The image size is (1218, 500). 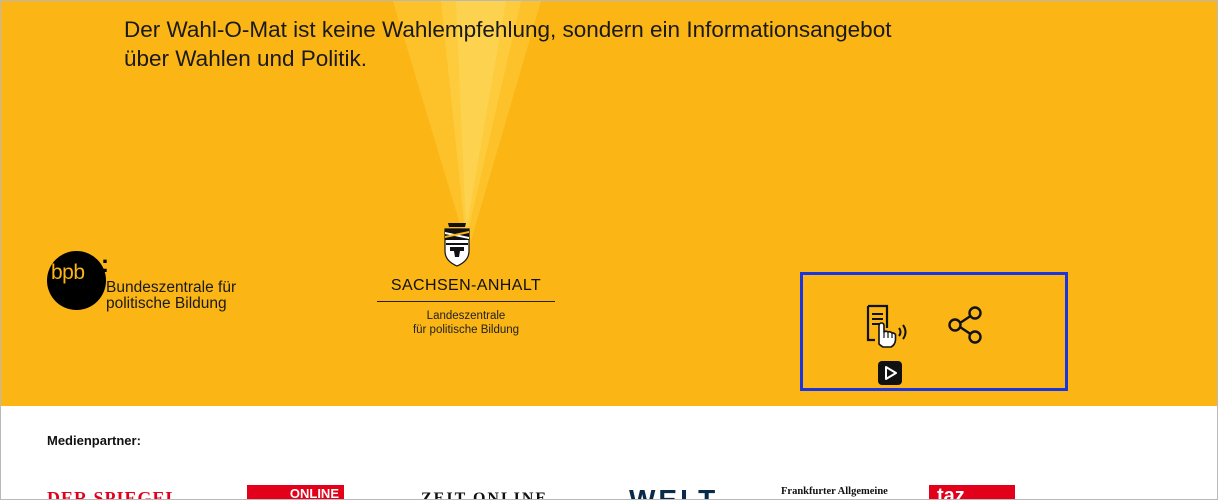 I want to click on partner-logo-online-text: ONLINE, so click(x=314, y=493).